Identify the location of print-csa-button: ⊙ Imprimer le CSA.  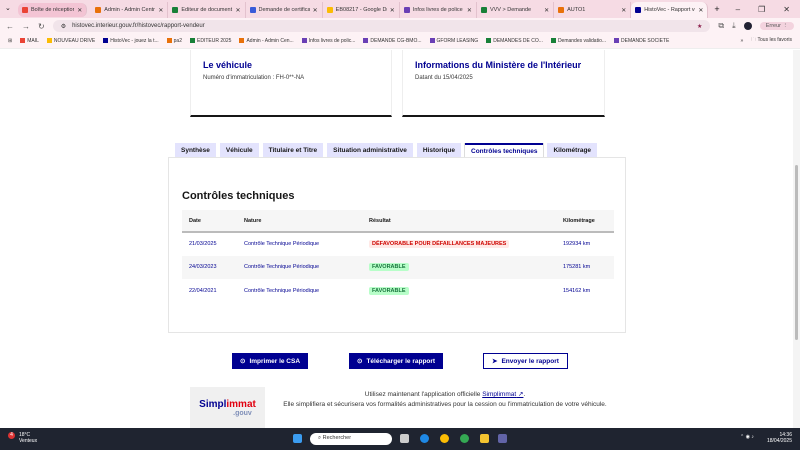
(270, 361).